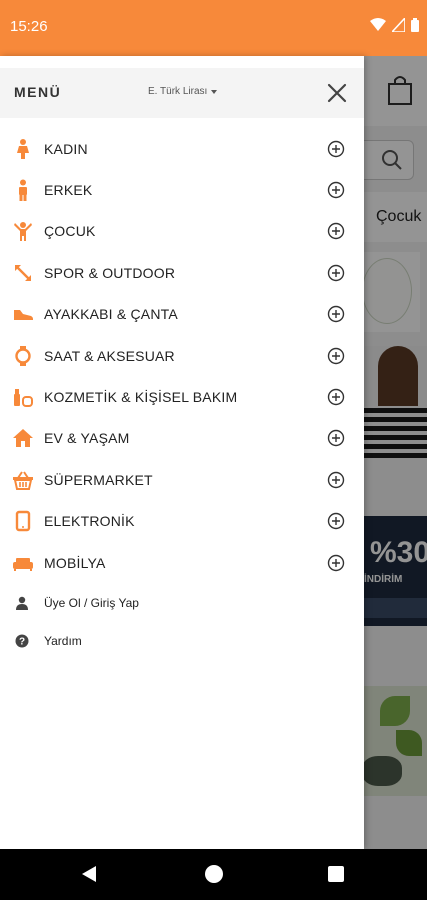 The width and height of the screenshot is (427, 900). I want to click on menu-label: SÜPERMARKET, so click(98, 479).